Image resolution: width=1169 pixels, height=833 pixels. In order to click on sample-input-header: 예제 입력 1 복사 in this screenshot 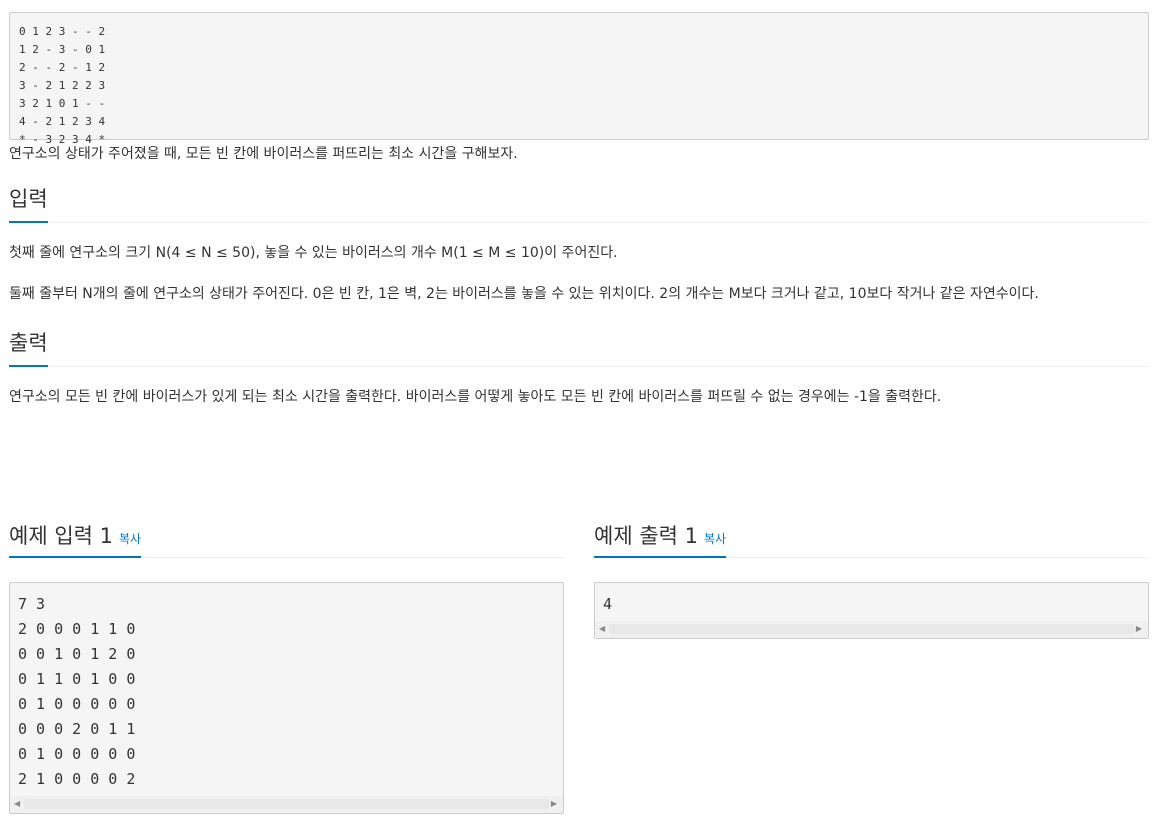, I will do `click(286, 540)`.